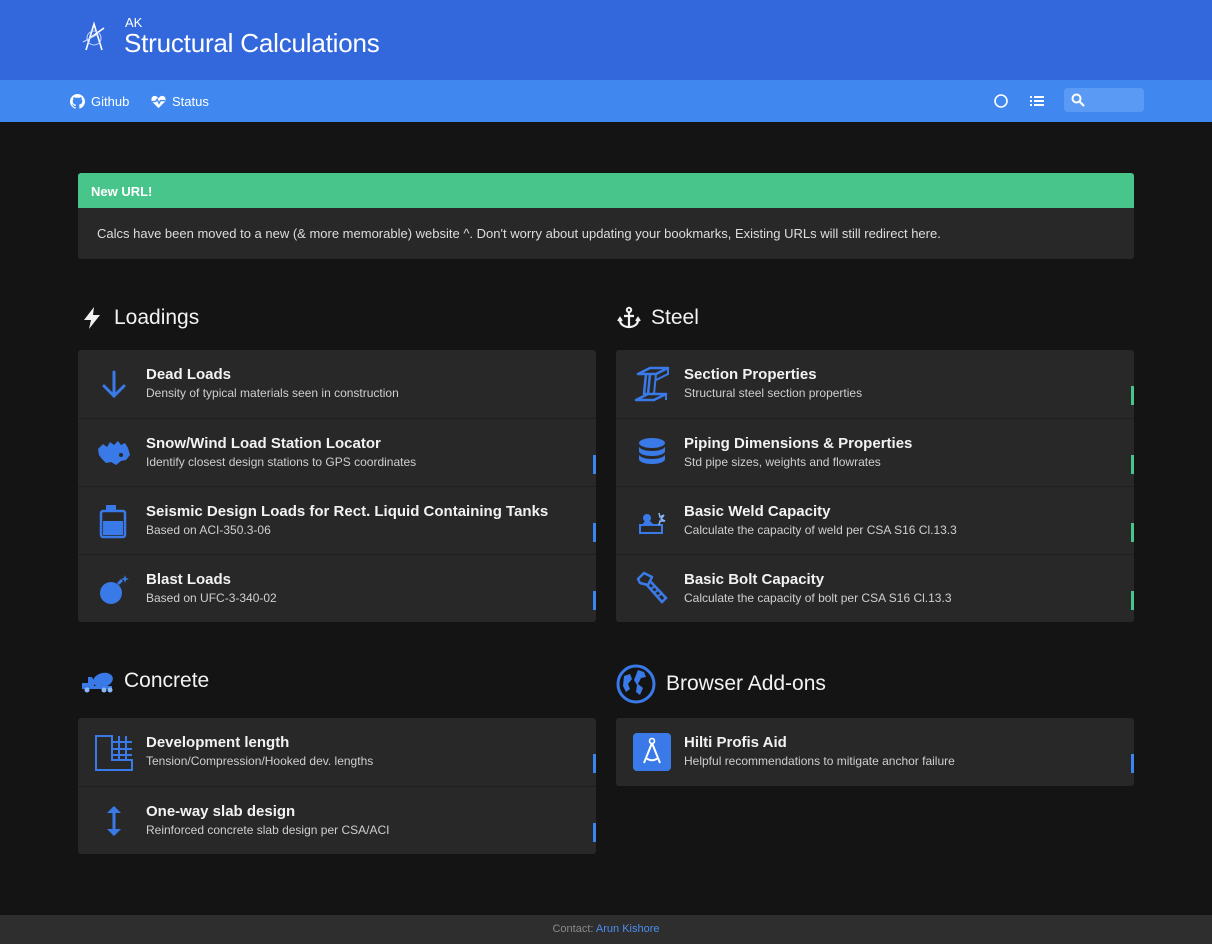 This screenshot has width=1212, height=944. What do you see at coordinates (652, 451) in the screenshot?
I see `database-icon` at bounding box center [652, 451].